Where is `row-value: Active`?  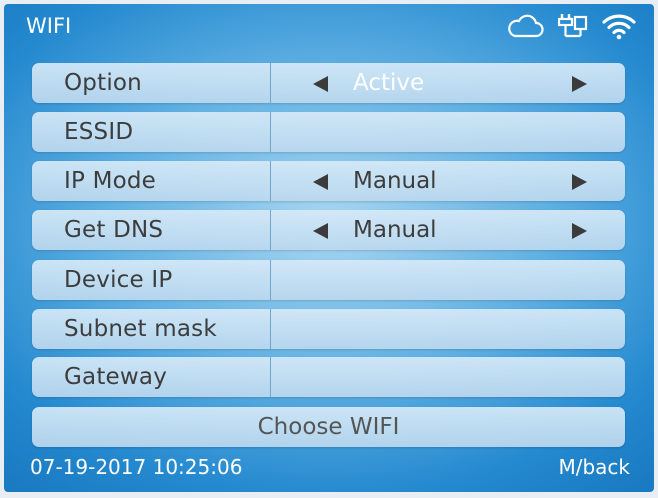 row-value: Active is located at coordinates (389, 83).